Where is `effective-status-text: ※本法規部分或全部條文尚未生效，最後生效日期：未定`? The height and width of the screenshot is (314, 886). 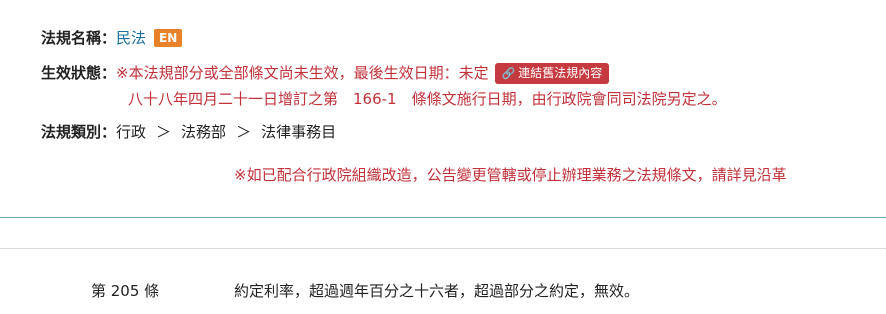 effective-status-text: ※本法規部分或全部條文尚未生效，最後生效日期：未定 is located at coordinates (302, 73).